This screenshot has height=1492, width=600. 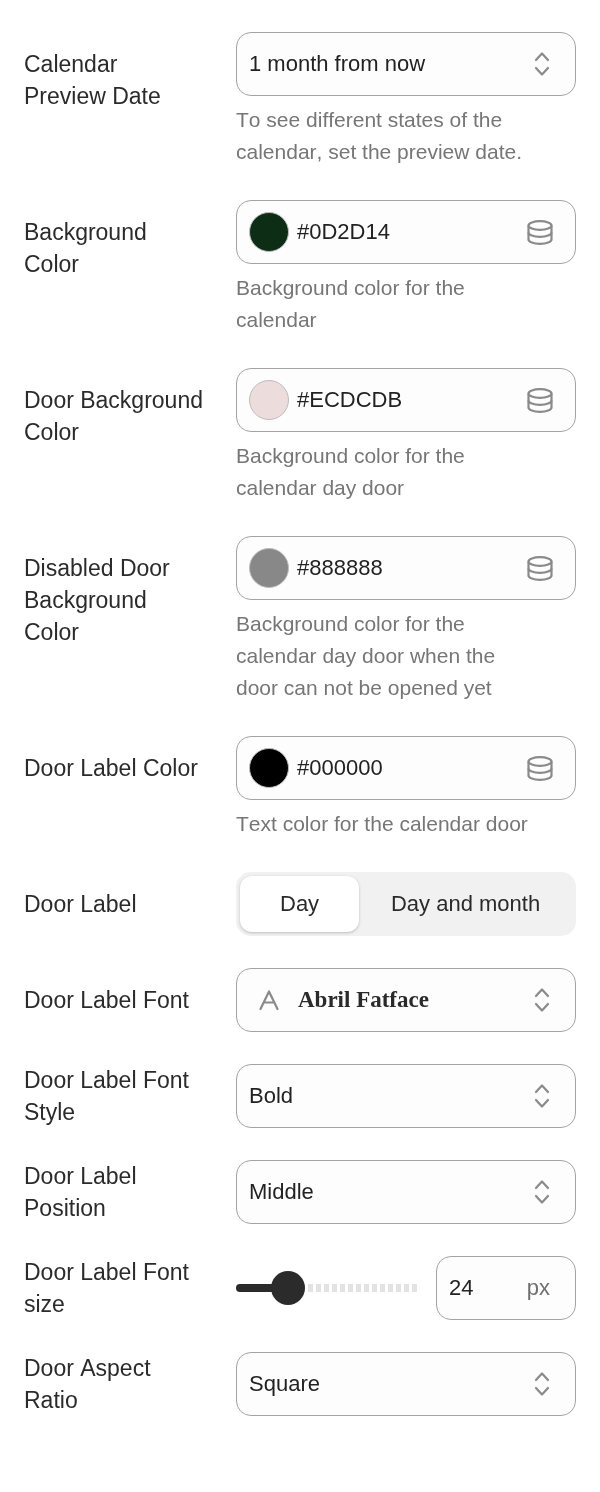 What do you see at coordinates (81, 904) in the screenshot?
I see `field-label: Door Label` at bounding box center [81, 904].